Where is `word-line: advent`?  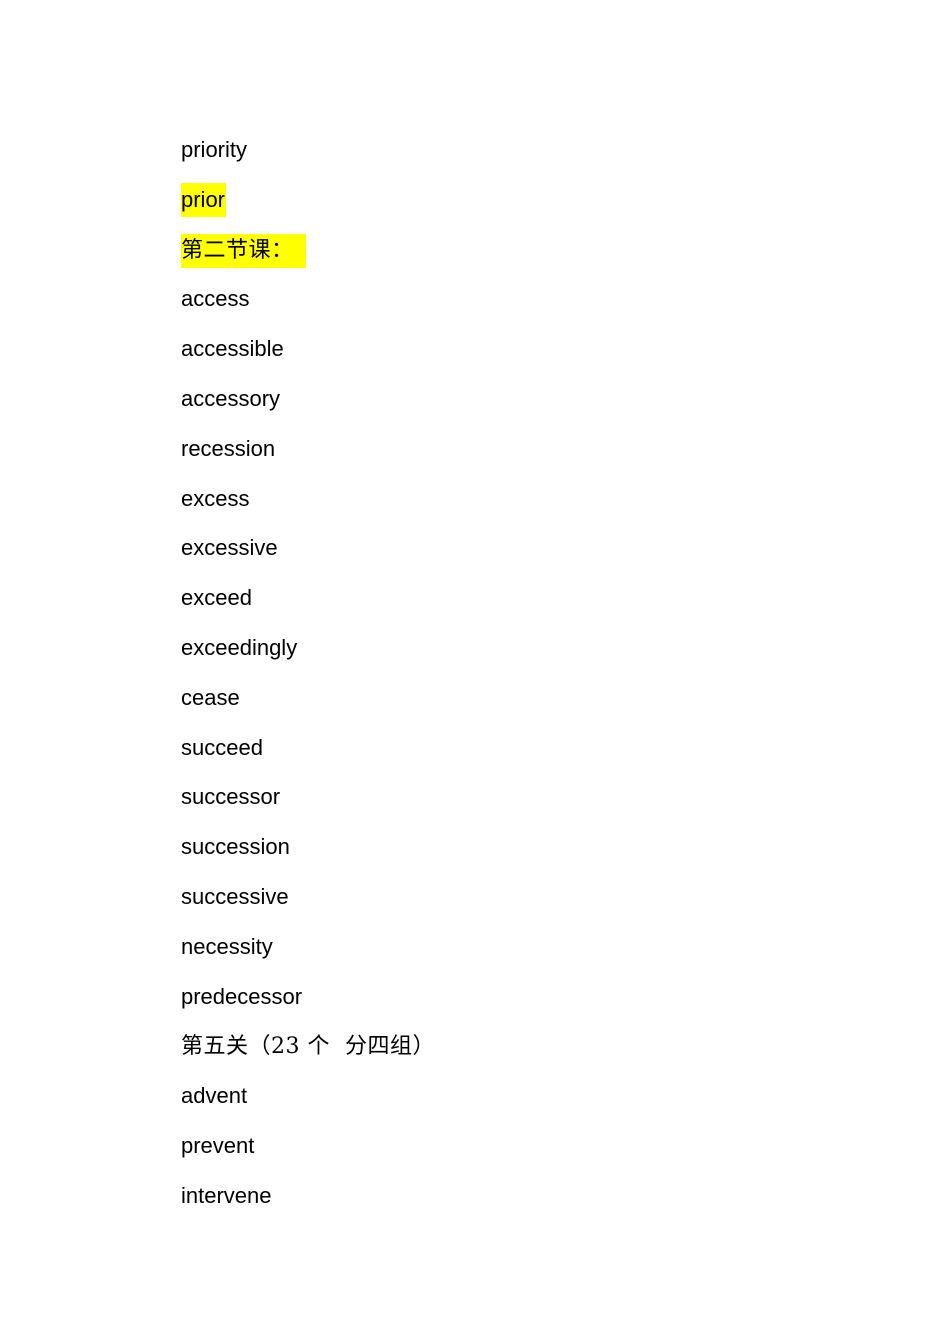 word-line: advent is located at coordinates (308, 1104).